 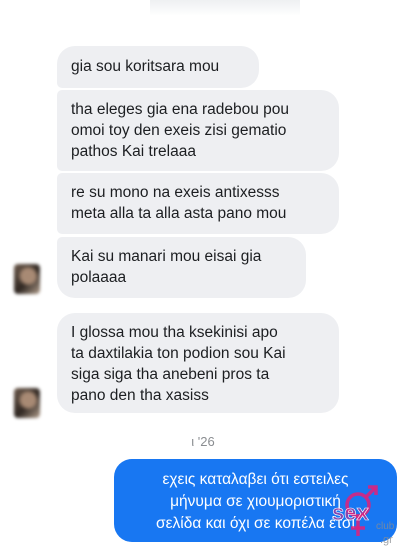 I want to click on message-line: meta alla ta alla asta pano mou, so click(x=179, y=213).